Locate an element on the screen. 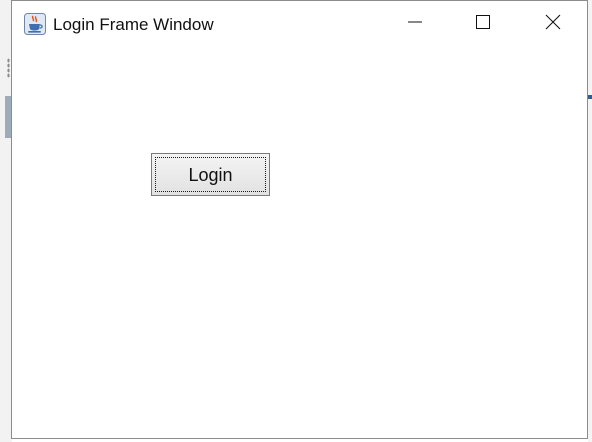 Image resolution: width=592 pixels, height=442 pixels. maximize-button is located at coordinates (483, 24).